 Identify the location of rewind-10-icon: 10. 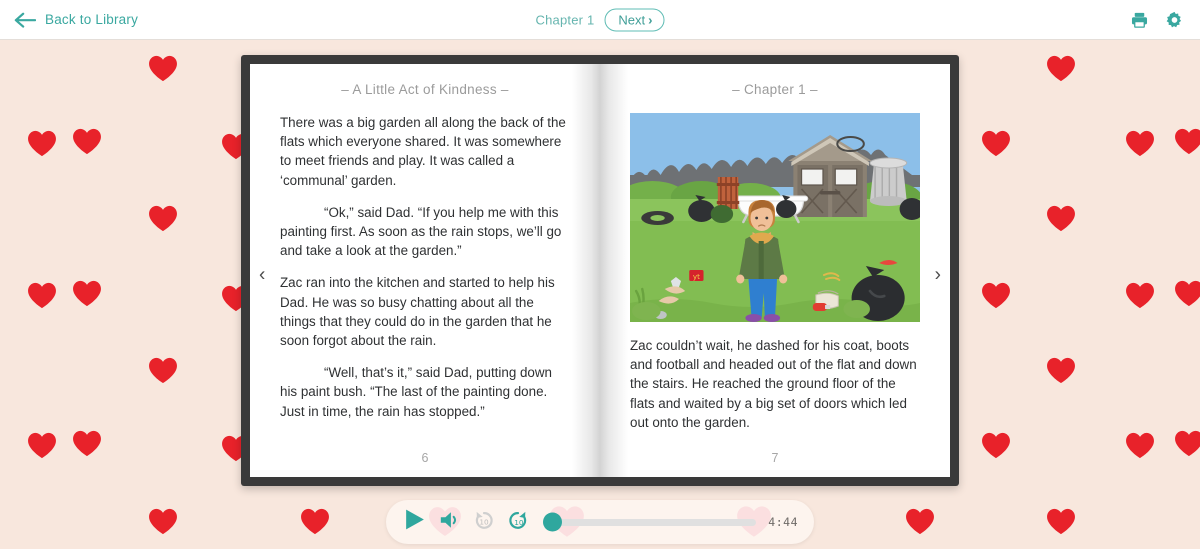
(484, 522).